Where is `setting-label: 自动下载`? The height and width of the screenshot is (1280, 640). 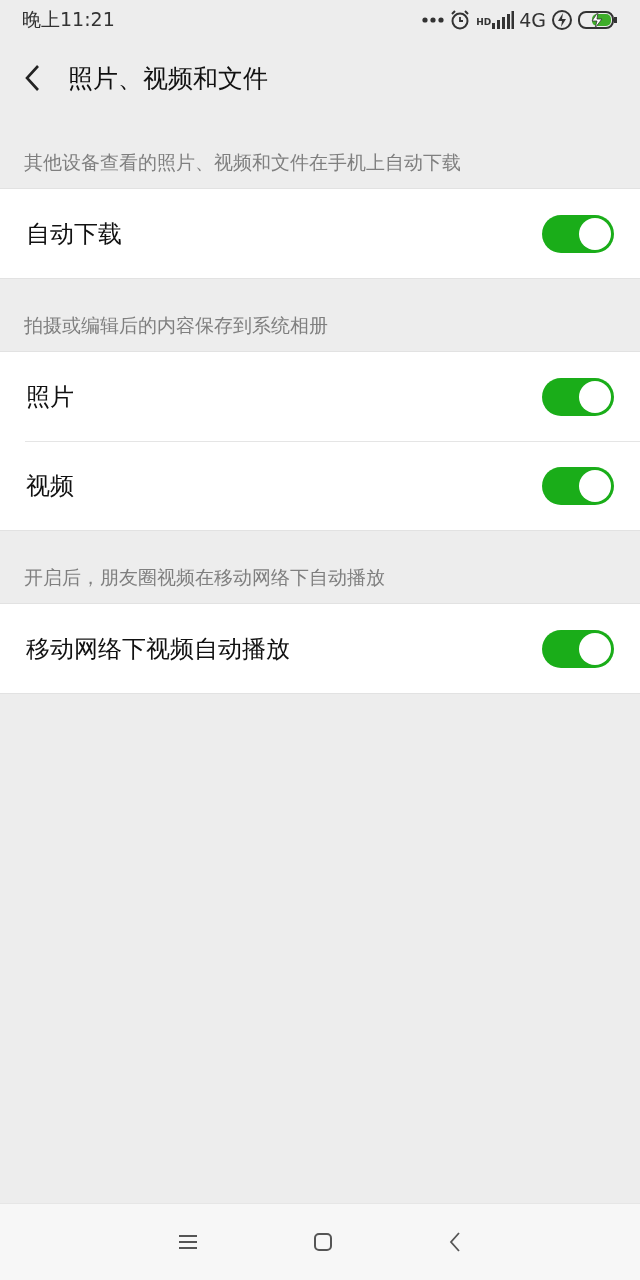 setting-label: 自动下载 is located at coordinates (74, 234).